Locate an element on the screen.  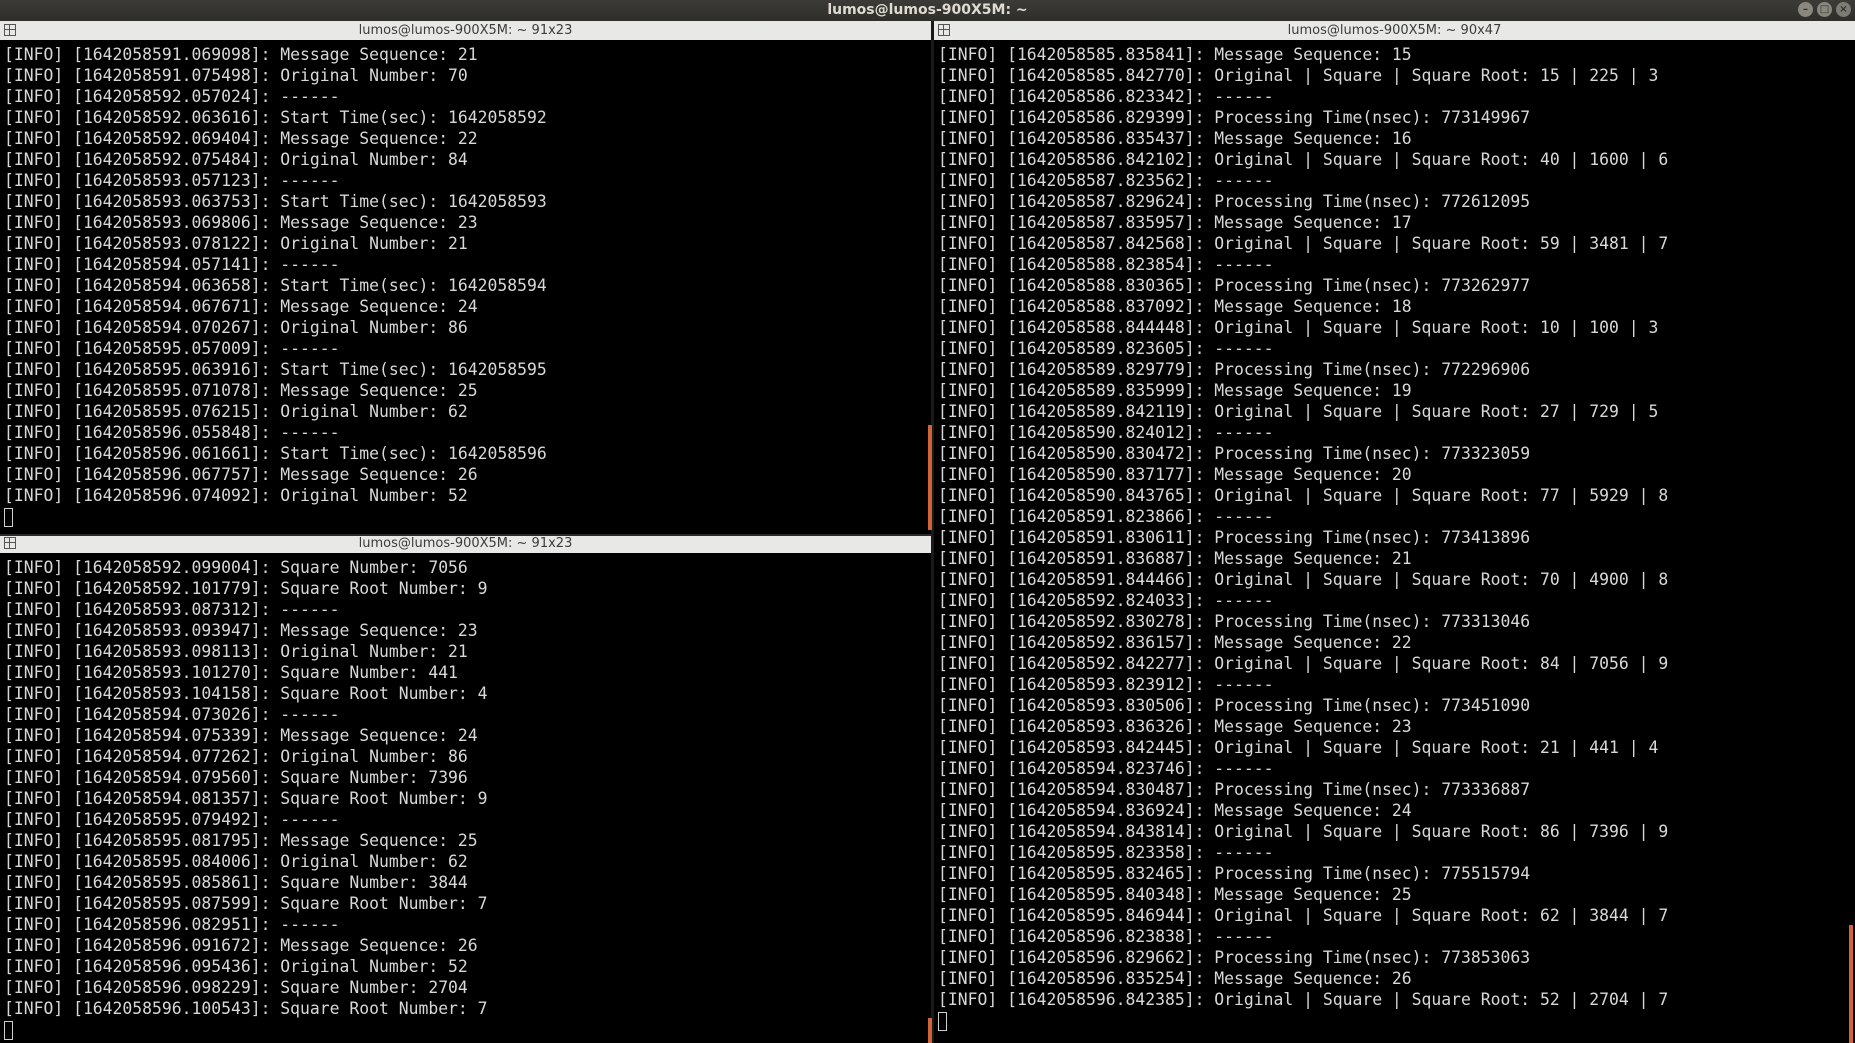
maximize-icon: □ is located at coordinates (1824, 9).